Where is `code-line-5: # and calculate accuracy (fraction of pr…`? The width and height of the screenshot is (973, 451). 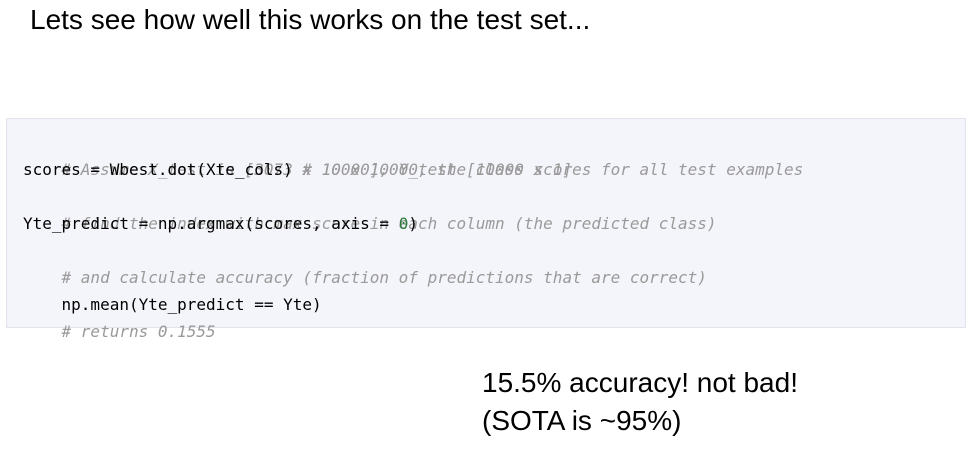
code-line-5: # and calculate accuracy (fraction of pr… is located at coordinates (494, 262).